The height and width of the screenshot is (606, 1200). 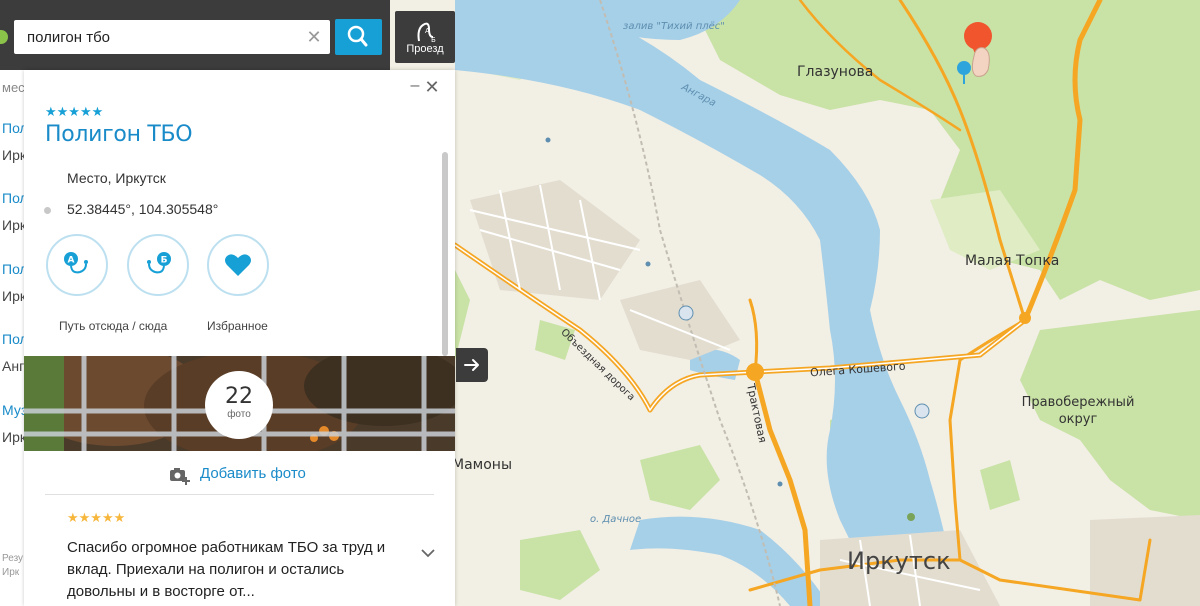 I want to click on route-to-button: Б, so click(x=158, y=265).